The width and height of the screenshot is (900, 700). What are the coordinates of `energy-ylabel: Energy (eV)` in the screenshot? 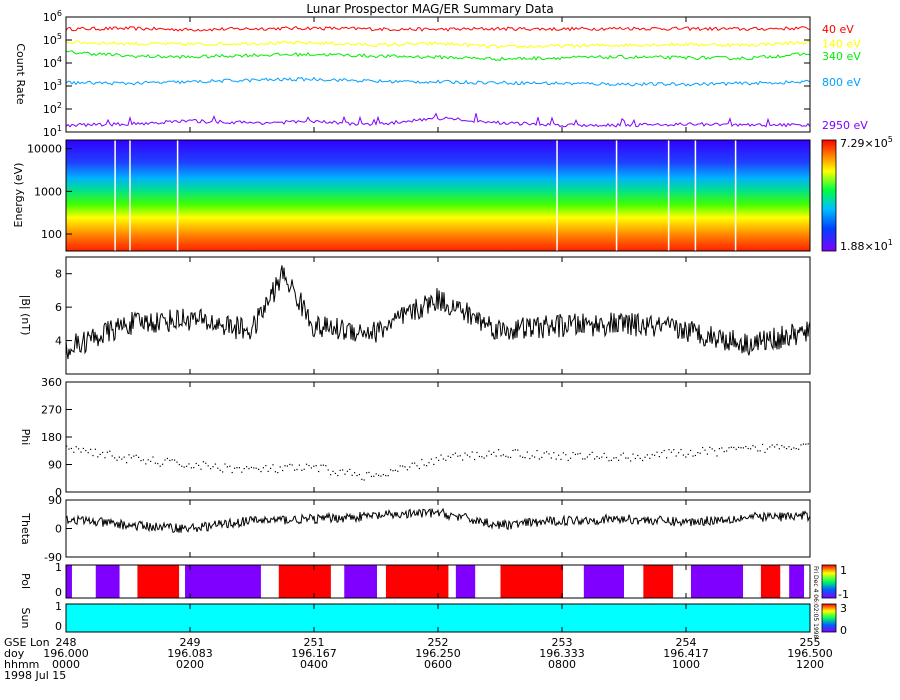 It's located at (18, 195).